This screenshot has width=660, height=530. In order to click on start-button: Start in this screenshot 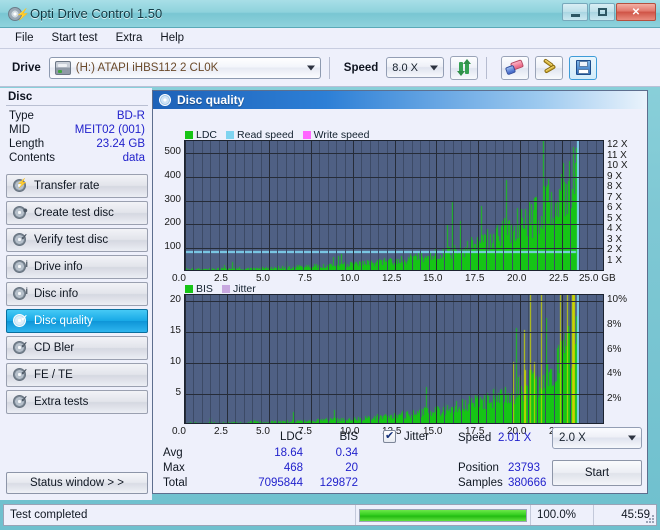, I will do `click(597, 473)`.